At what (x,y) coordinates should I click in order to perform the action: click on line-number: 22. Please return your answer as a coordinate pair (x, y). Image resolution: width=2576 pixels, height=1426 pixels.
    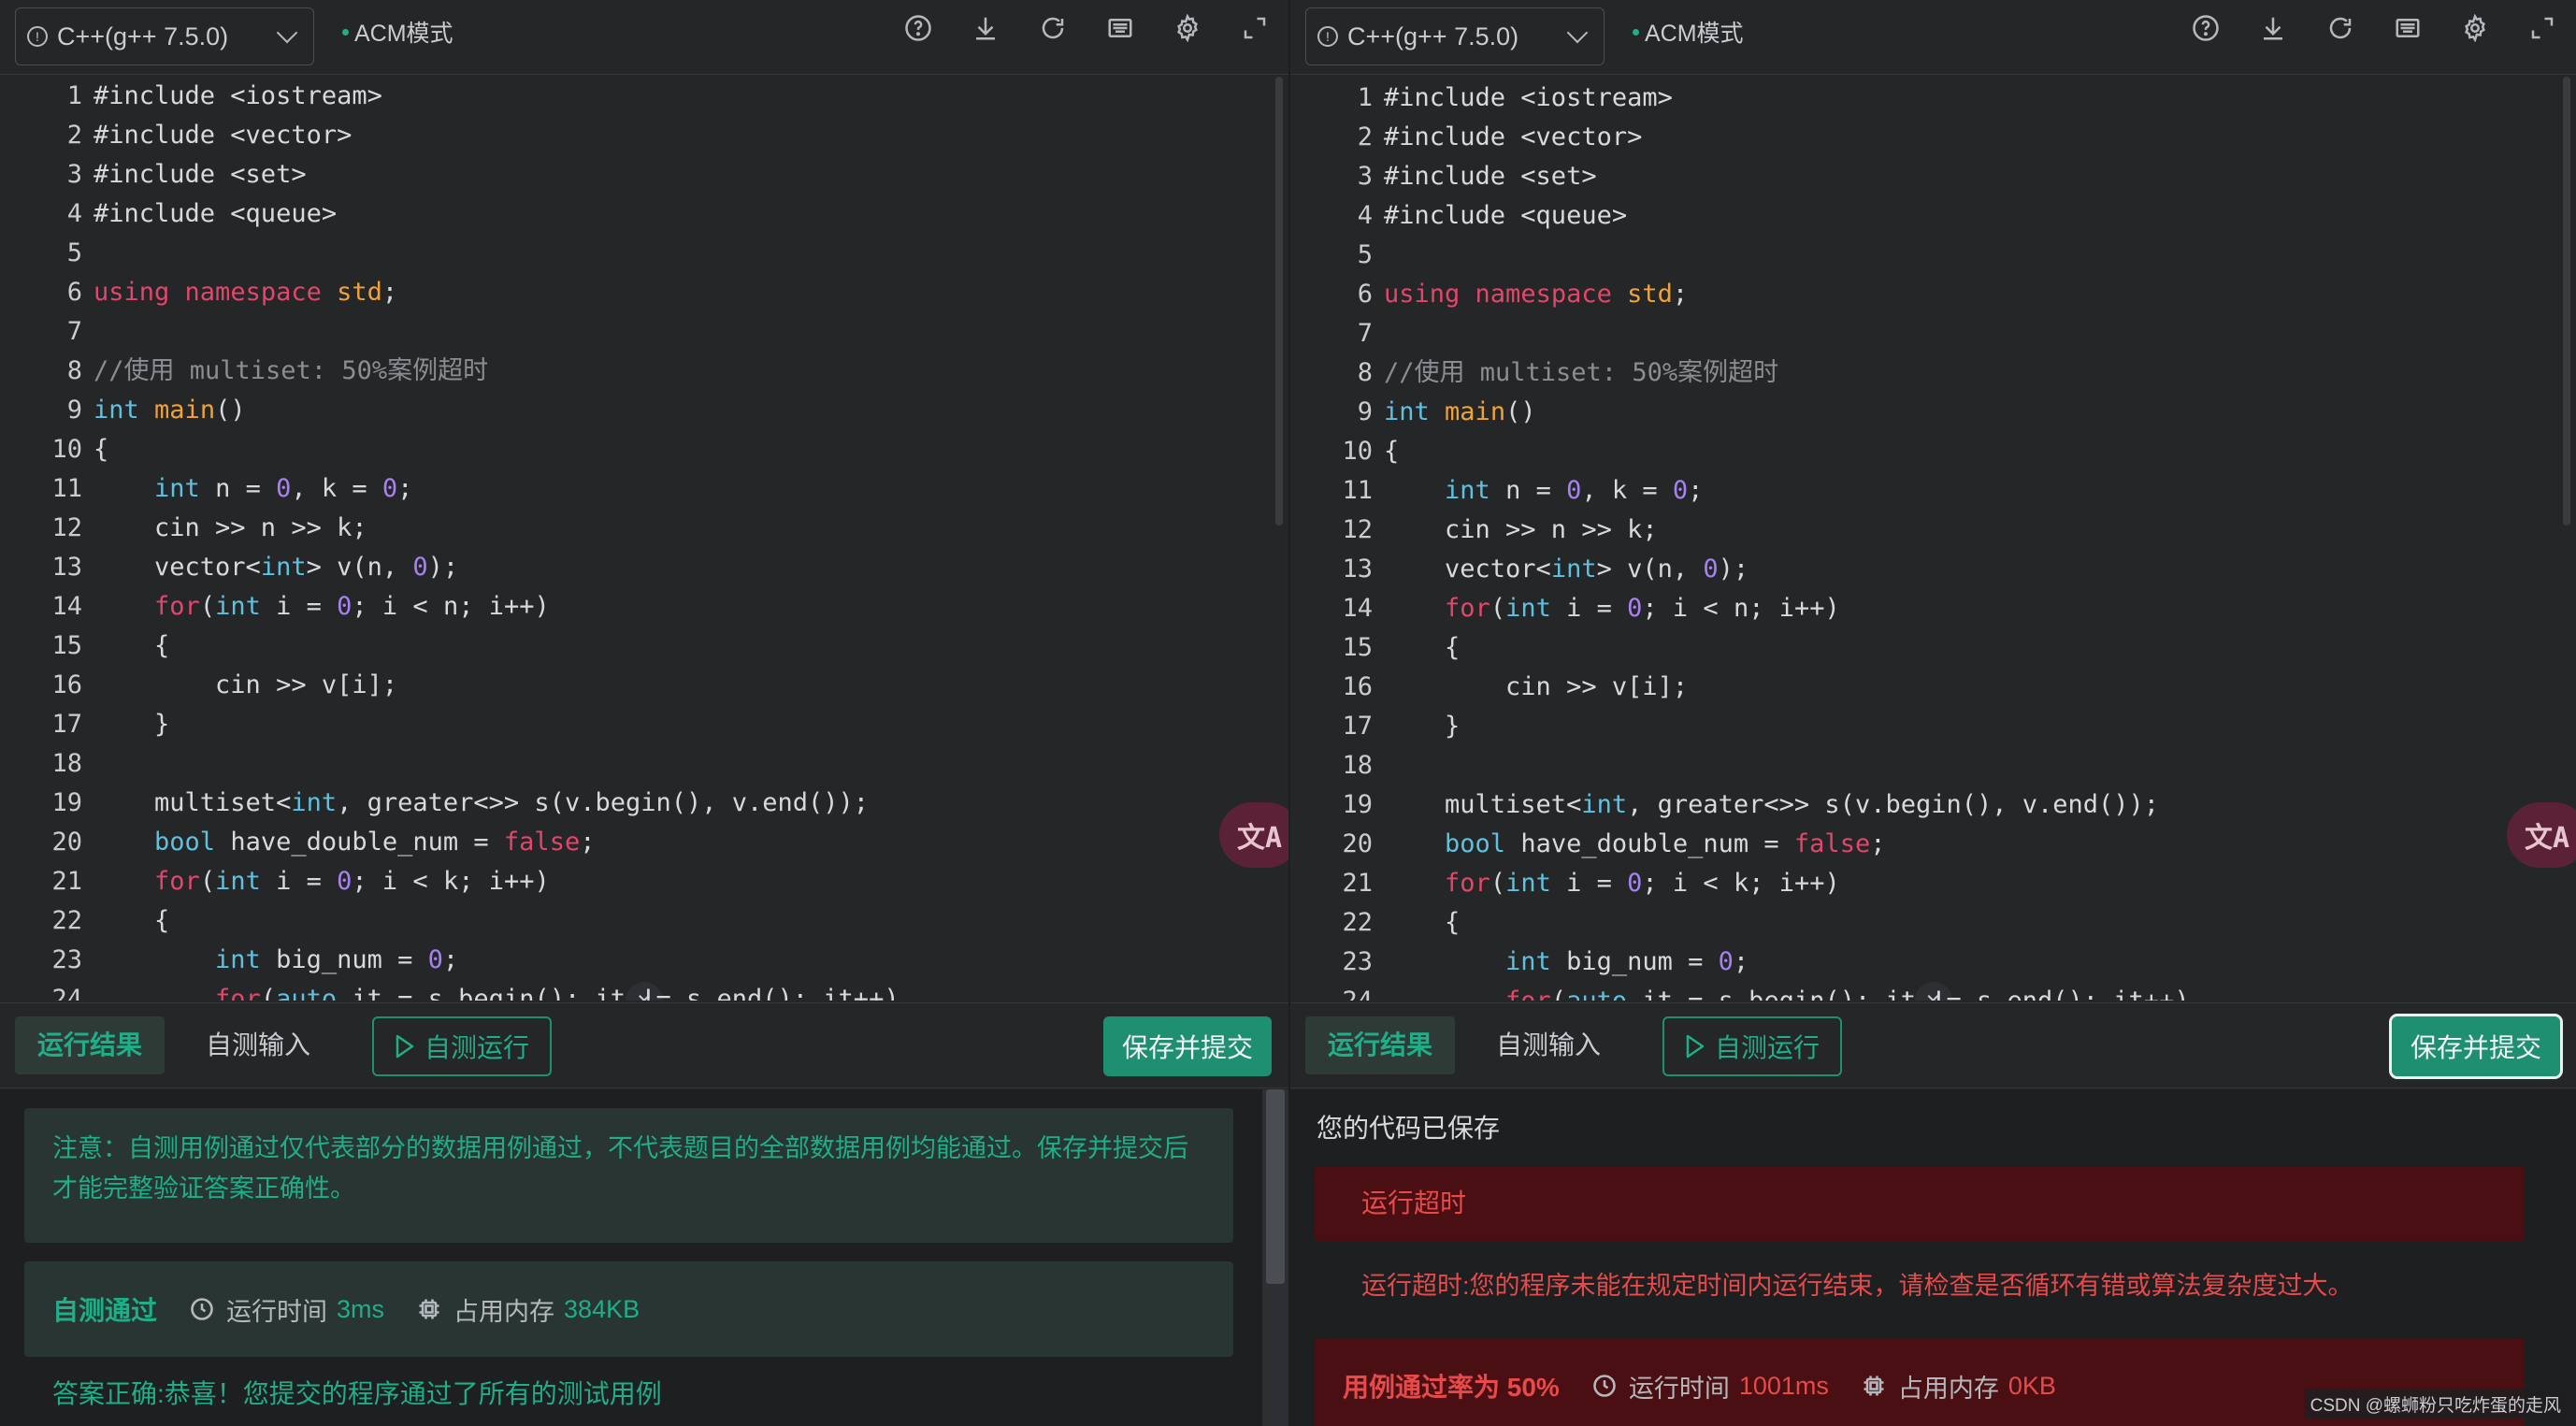
    Looking at the image, I should click on (1357, 922).